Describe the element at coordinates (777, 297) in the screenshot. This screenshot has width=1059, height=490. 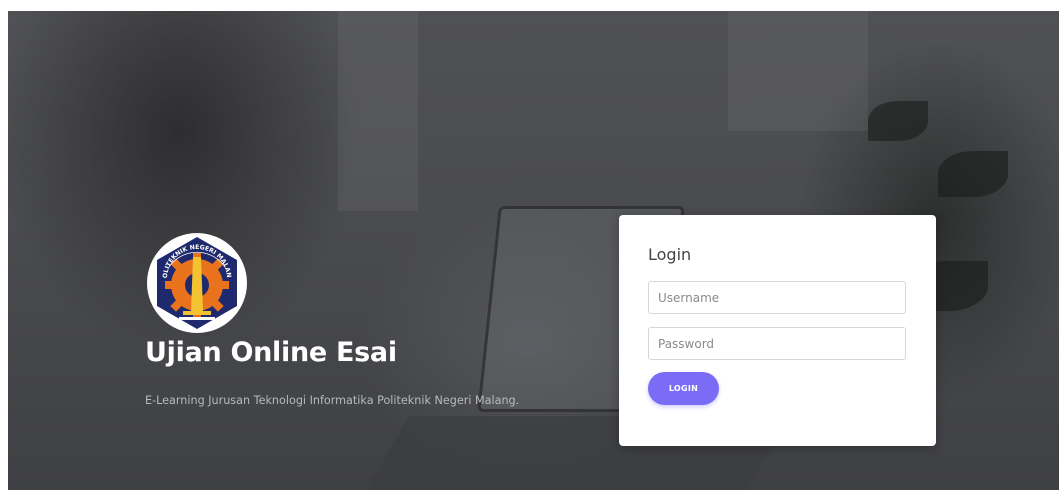
I see `username-input` at that location.